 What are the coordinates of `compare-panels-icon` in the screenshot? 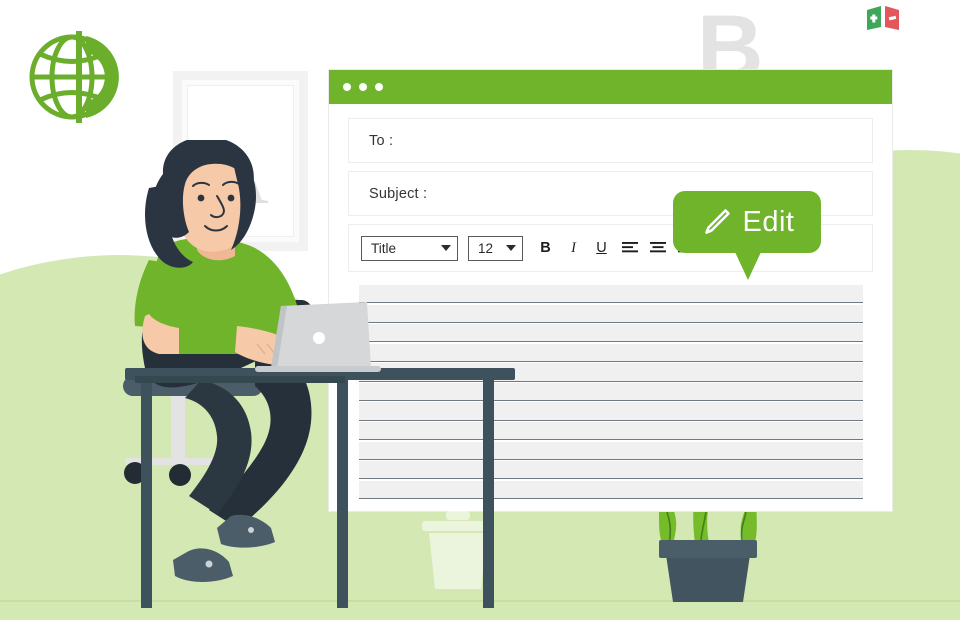 It's located at (883, 18).